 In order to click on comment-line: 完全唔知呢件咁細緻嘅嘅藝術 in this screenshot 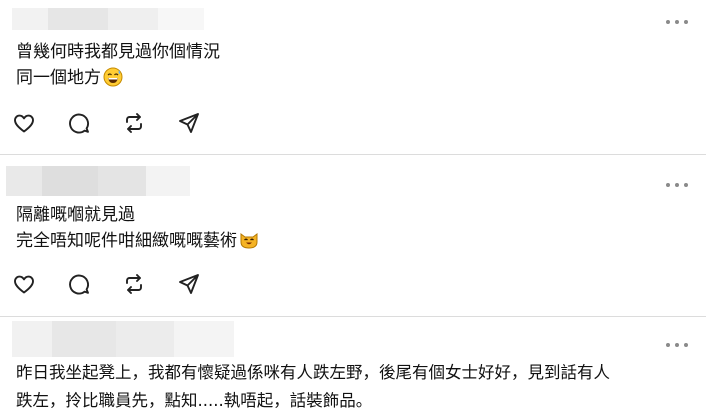, I will do `click(137, 243)`.